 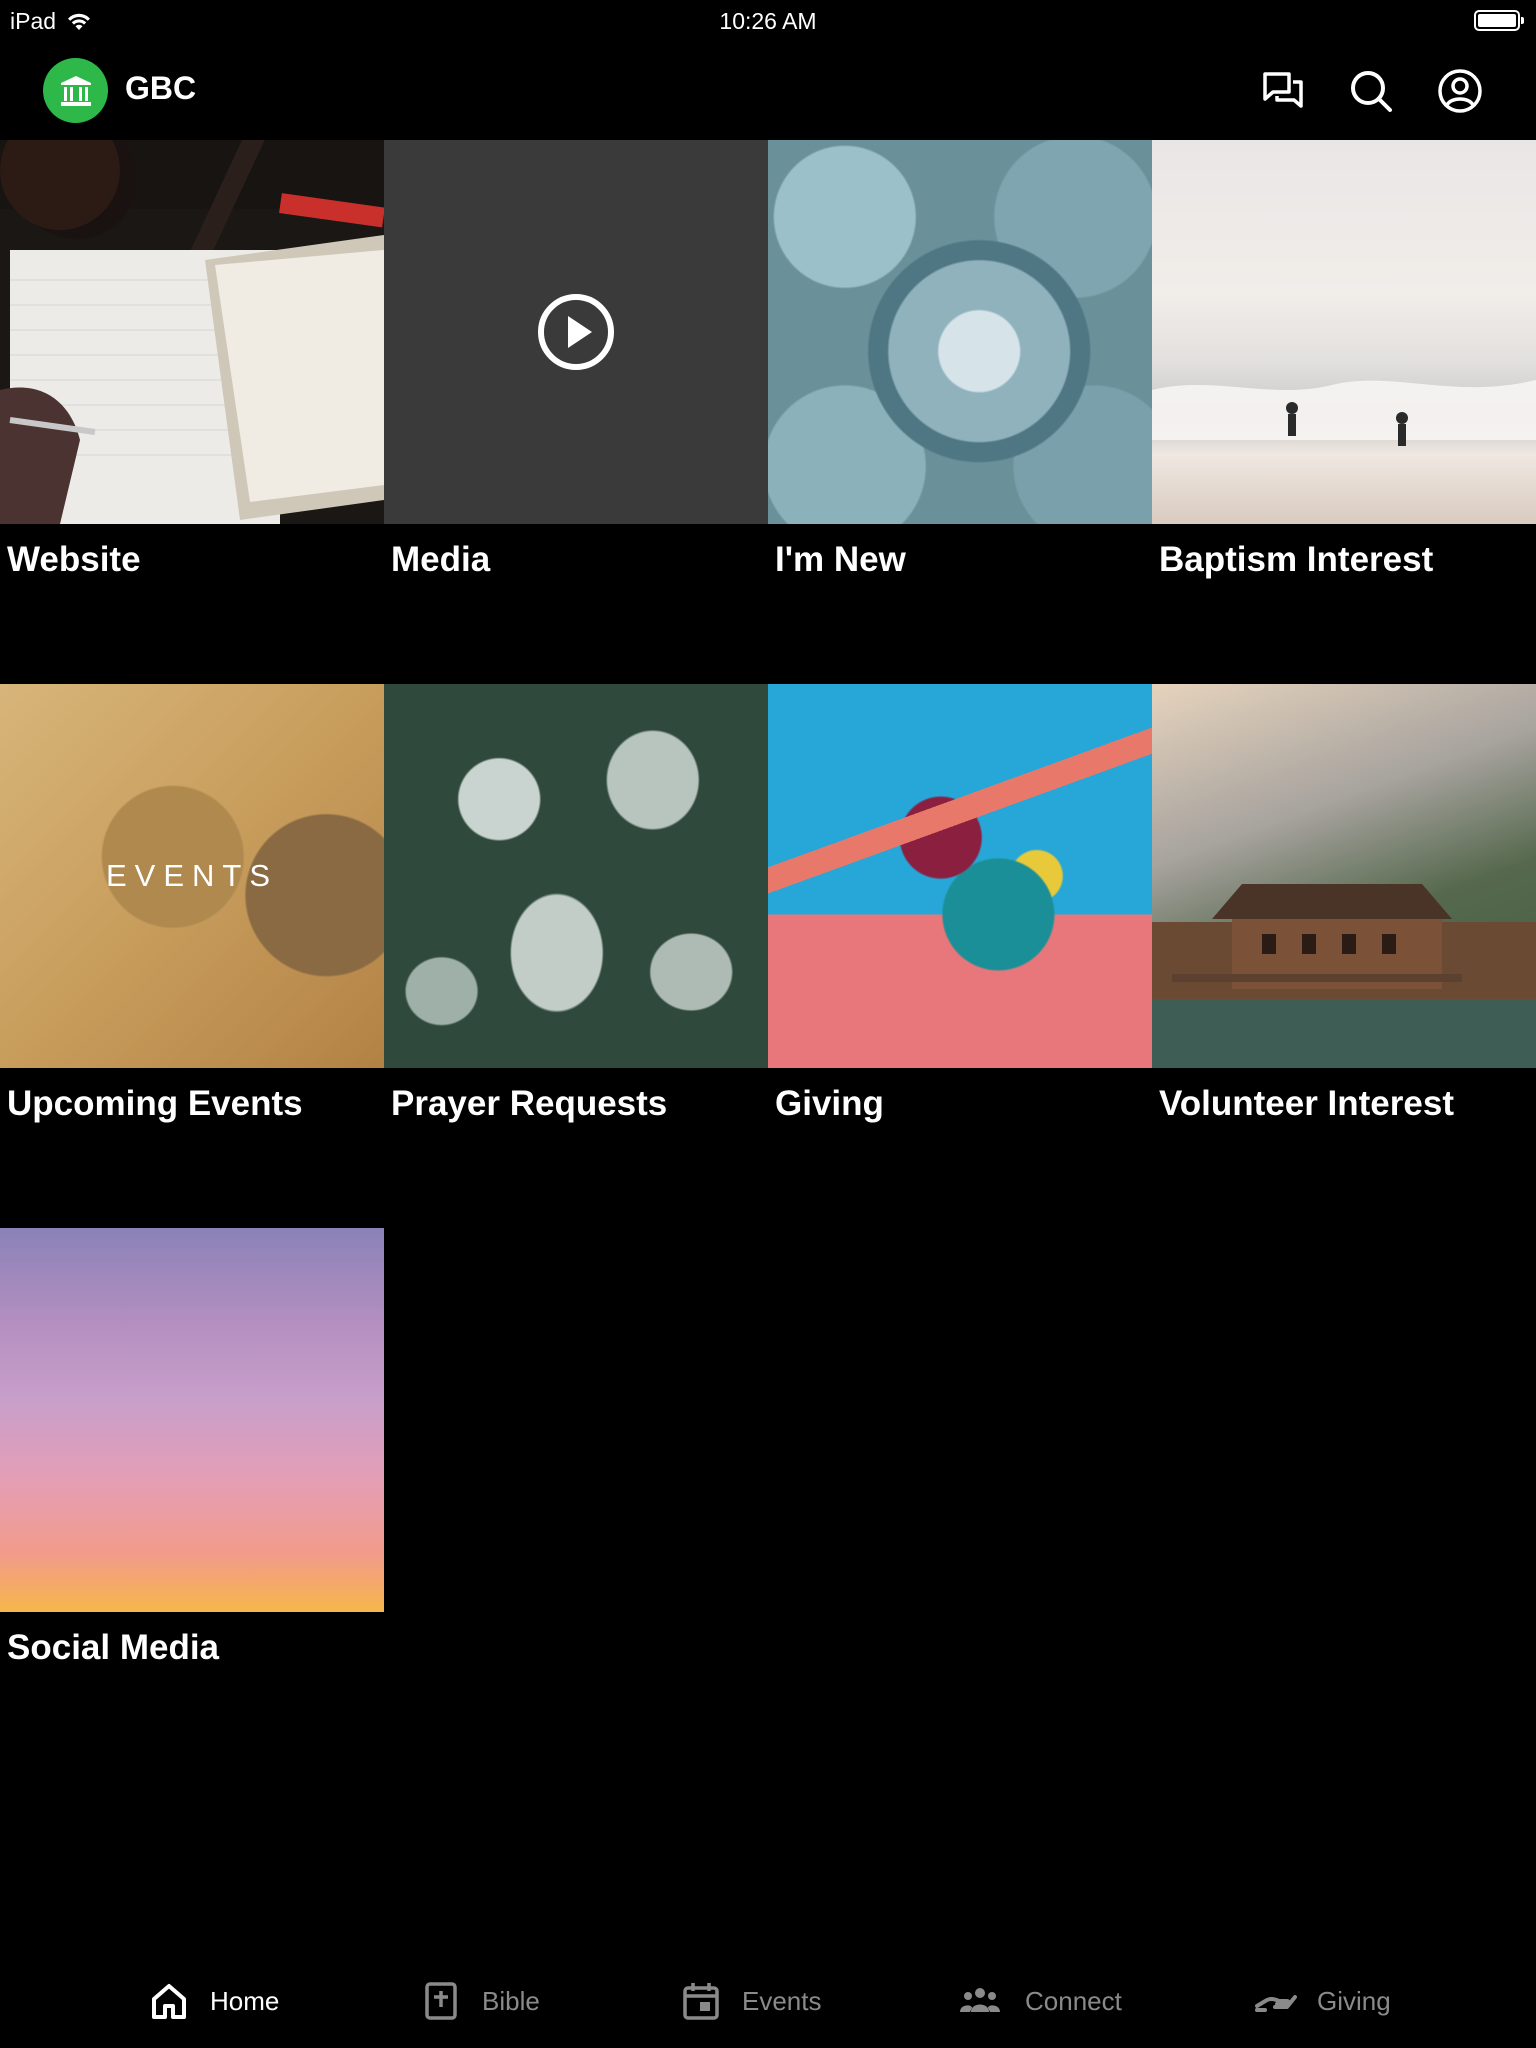 I want to click on tile-image-media, so click(x=576, y=332).